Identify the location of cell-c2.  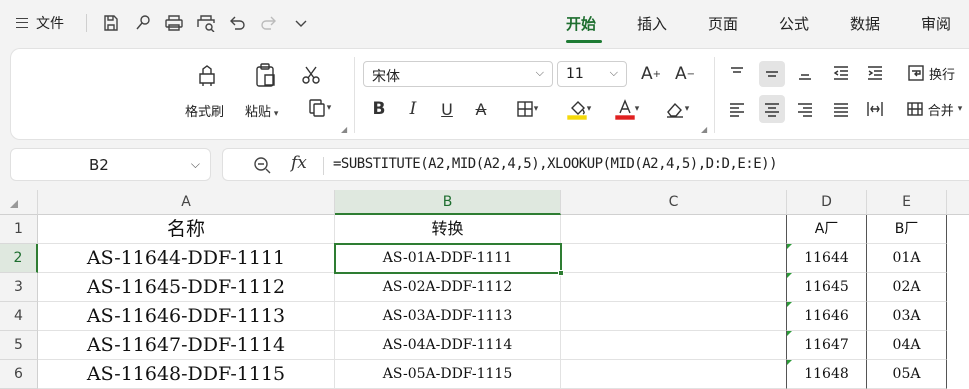
(674, 258).